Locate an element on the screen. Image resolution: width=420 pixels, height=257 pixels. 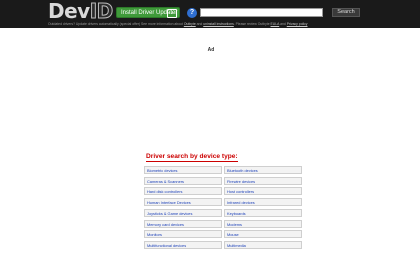
device-type-item: Hard disk controllers is located at coordinates (183, 191).